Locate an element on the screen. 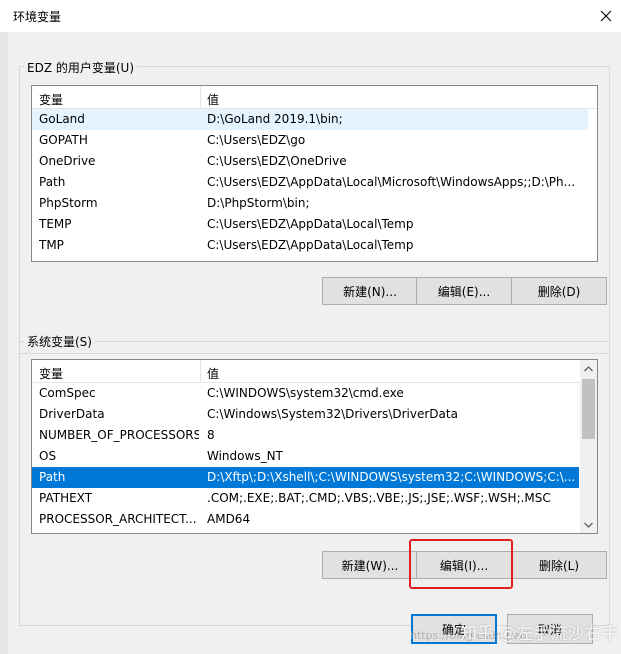  variable-name: OS is located at coordinates (48, 456).